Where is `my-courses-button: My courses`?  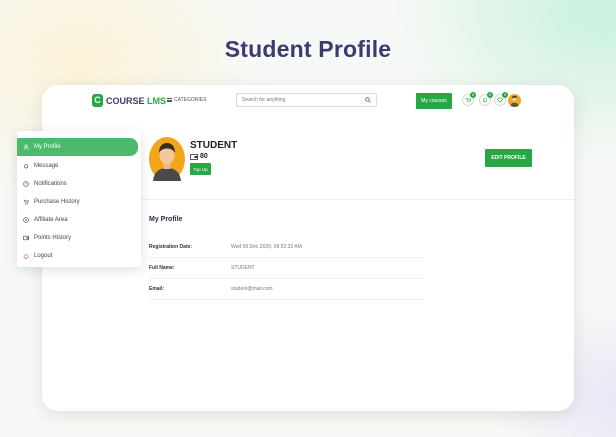 my-courses-button: My courses is located at coordinates (434, 101).